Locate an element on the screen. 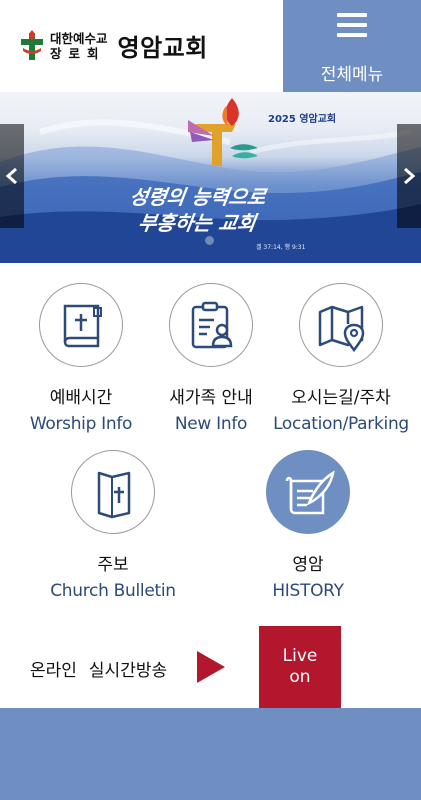 This screenshot has width=421, height=800. banner-slogan-line-1: 성령의 능력으로 is located at coordinates (198, 197).